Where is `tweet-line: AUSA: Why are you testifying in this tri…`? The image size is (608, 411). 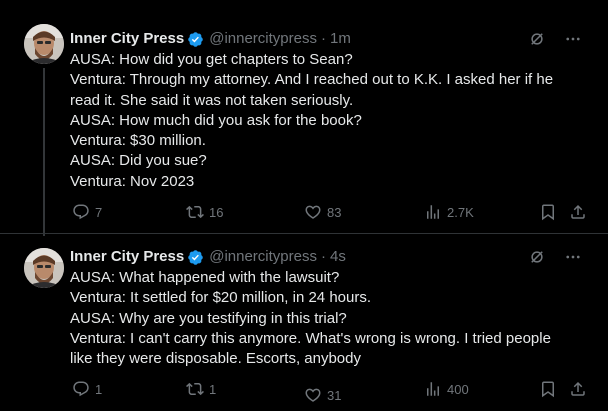
tweet-line: AUSA: Why are you testifying in this tri… is located at coordinates (208, 318).